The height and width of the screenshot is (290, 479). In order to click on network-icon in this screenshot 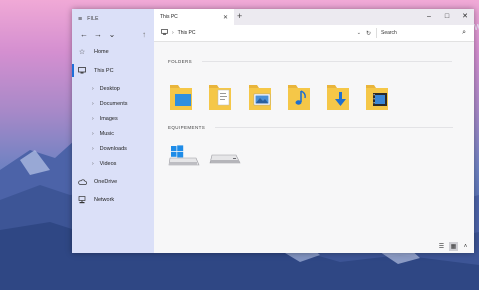, I will do `click(82, 199)`.